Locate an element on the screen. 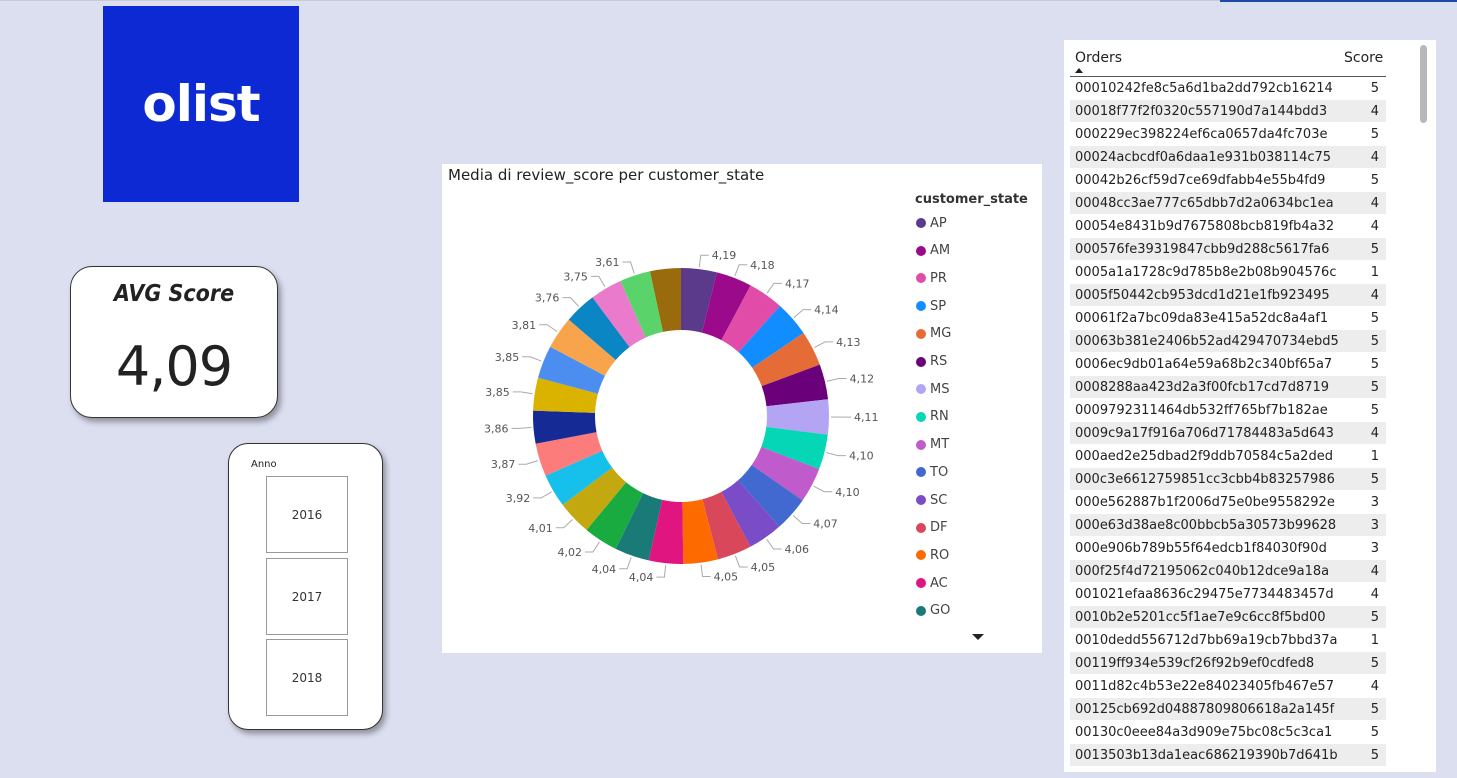  table-row: 00010242fe8c5a6d1ba2dd792cb16214 5 is located at coordinates (1228, 88).